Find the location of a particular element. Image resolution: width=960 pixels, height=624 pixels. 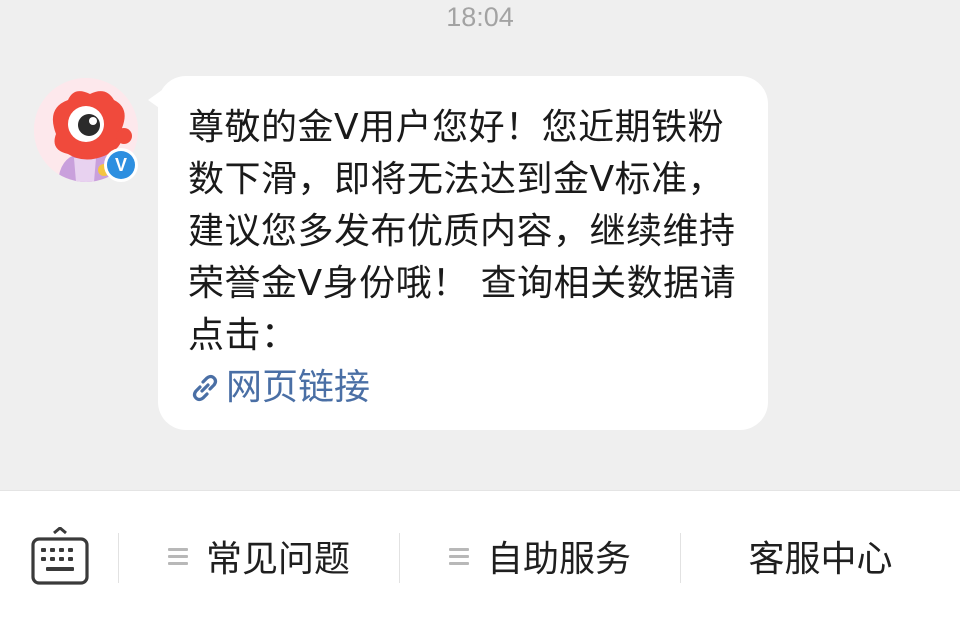

link-icon is located at coordinates (205, 388).